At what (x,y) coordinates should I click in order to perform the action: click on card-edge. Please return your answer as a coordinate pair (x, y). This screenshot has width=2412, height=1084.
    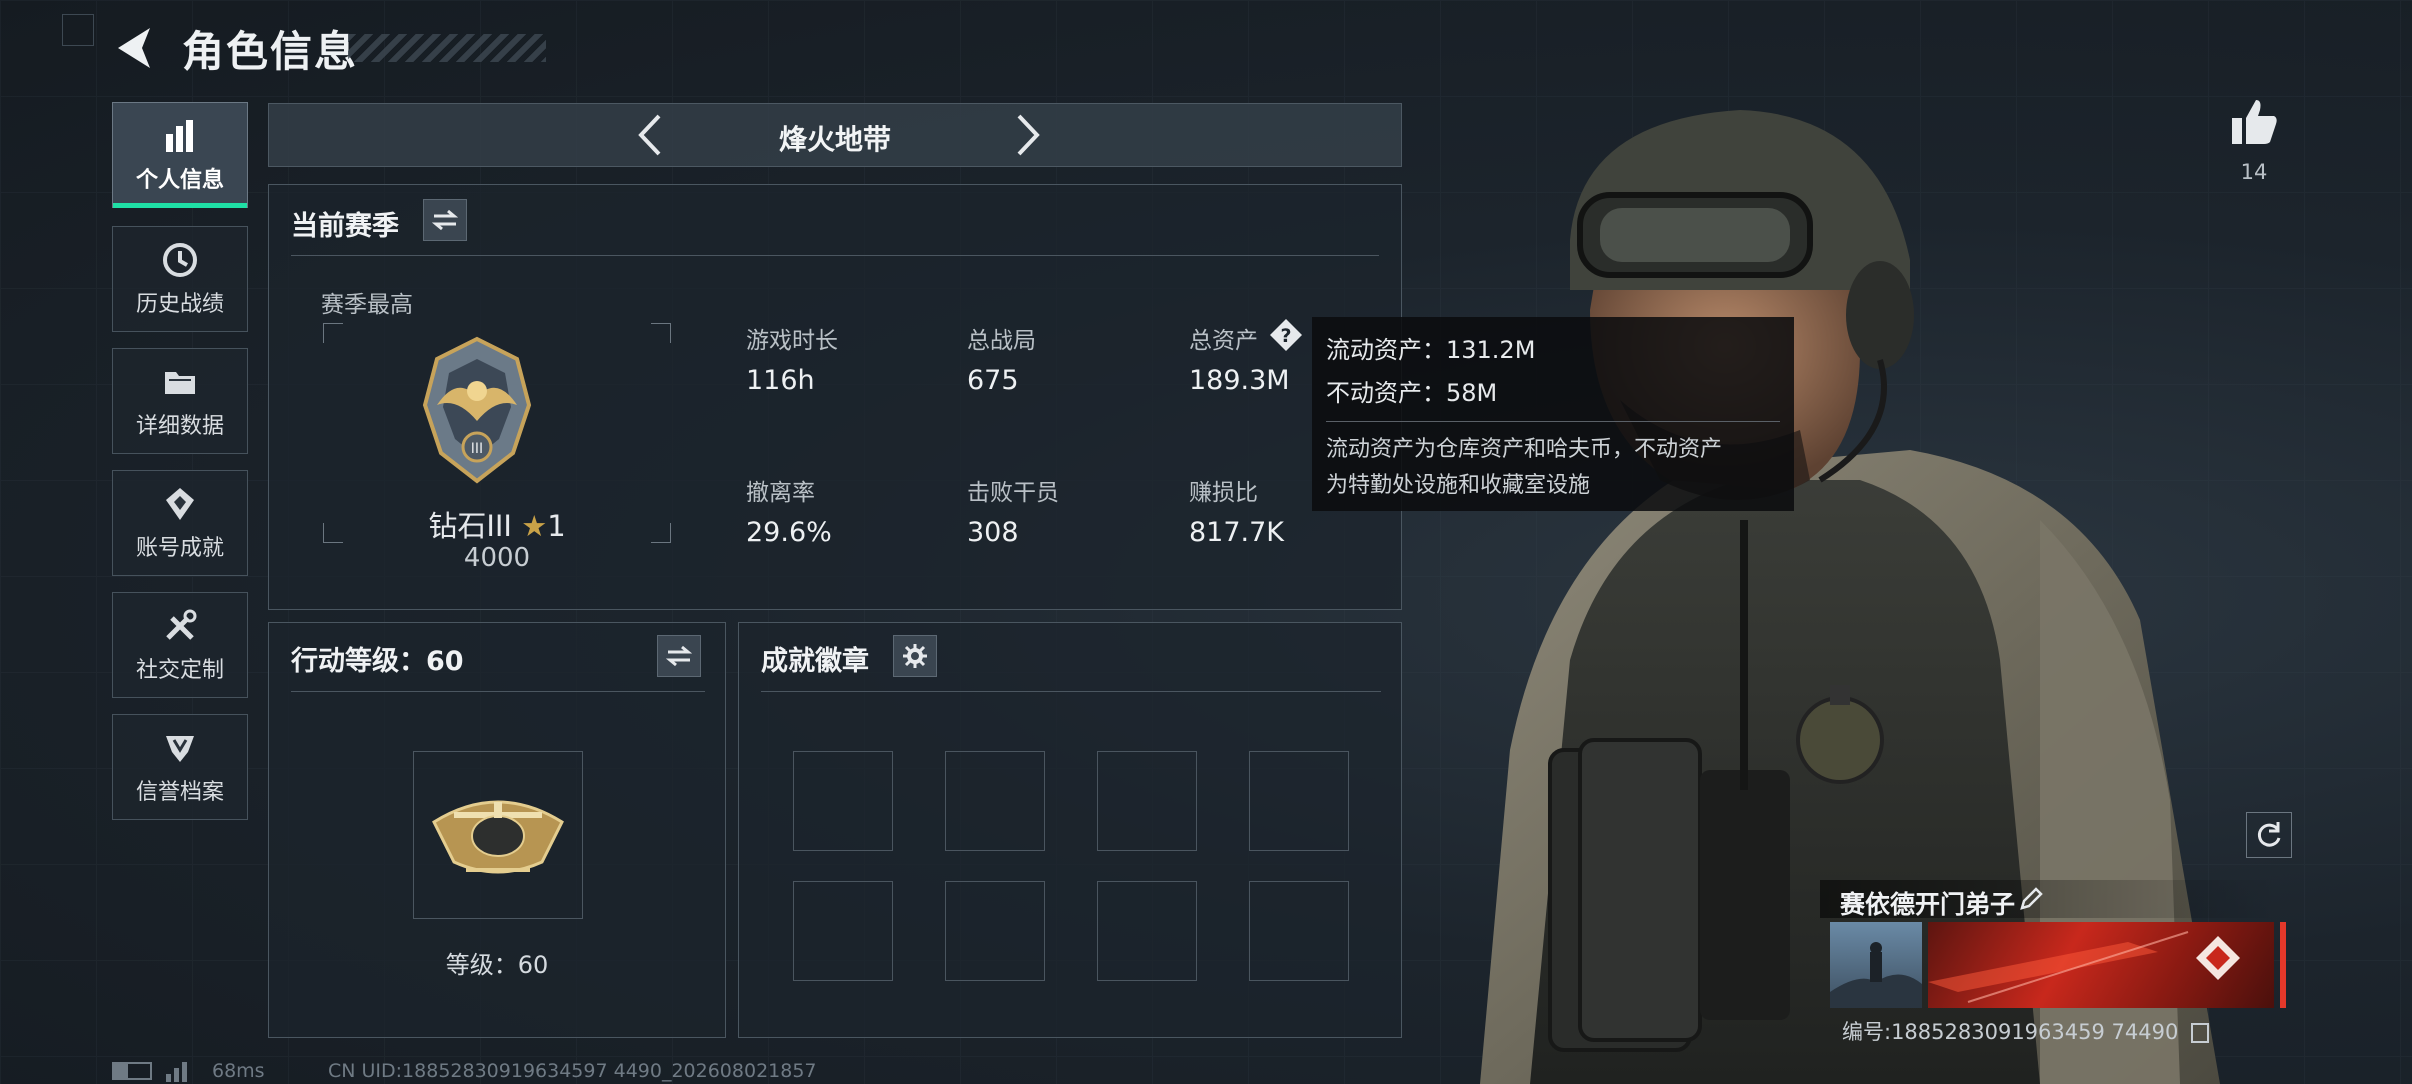
    Looking at the image, I should click on (2283, 965).